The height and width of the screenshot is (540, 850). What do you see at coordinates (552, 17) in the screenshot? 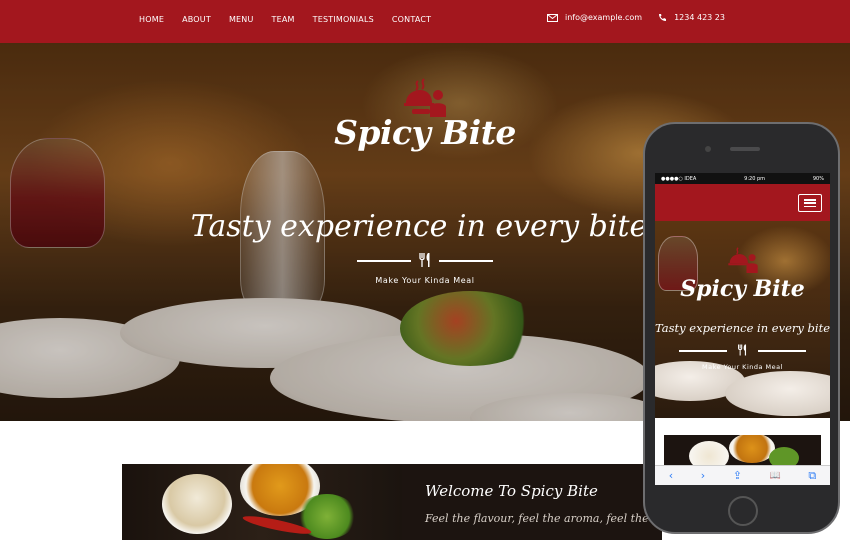
I see `envelope-icon` at bounding box center [552, 17].